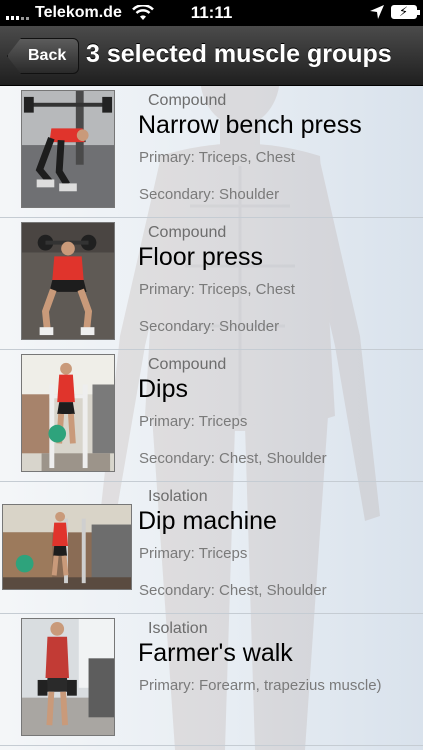 This screenshot has height=750, width=423. I want to click on battery-charging-icon: ⚡, so click(405, 11).